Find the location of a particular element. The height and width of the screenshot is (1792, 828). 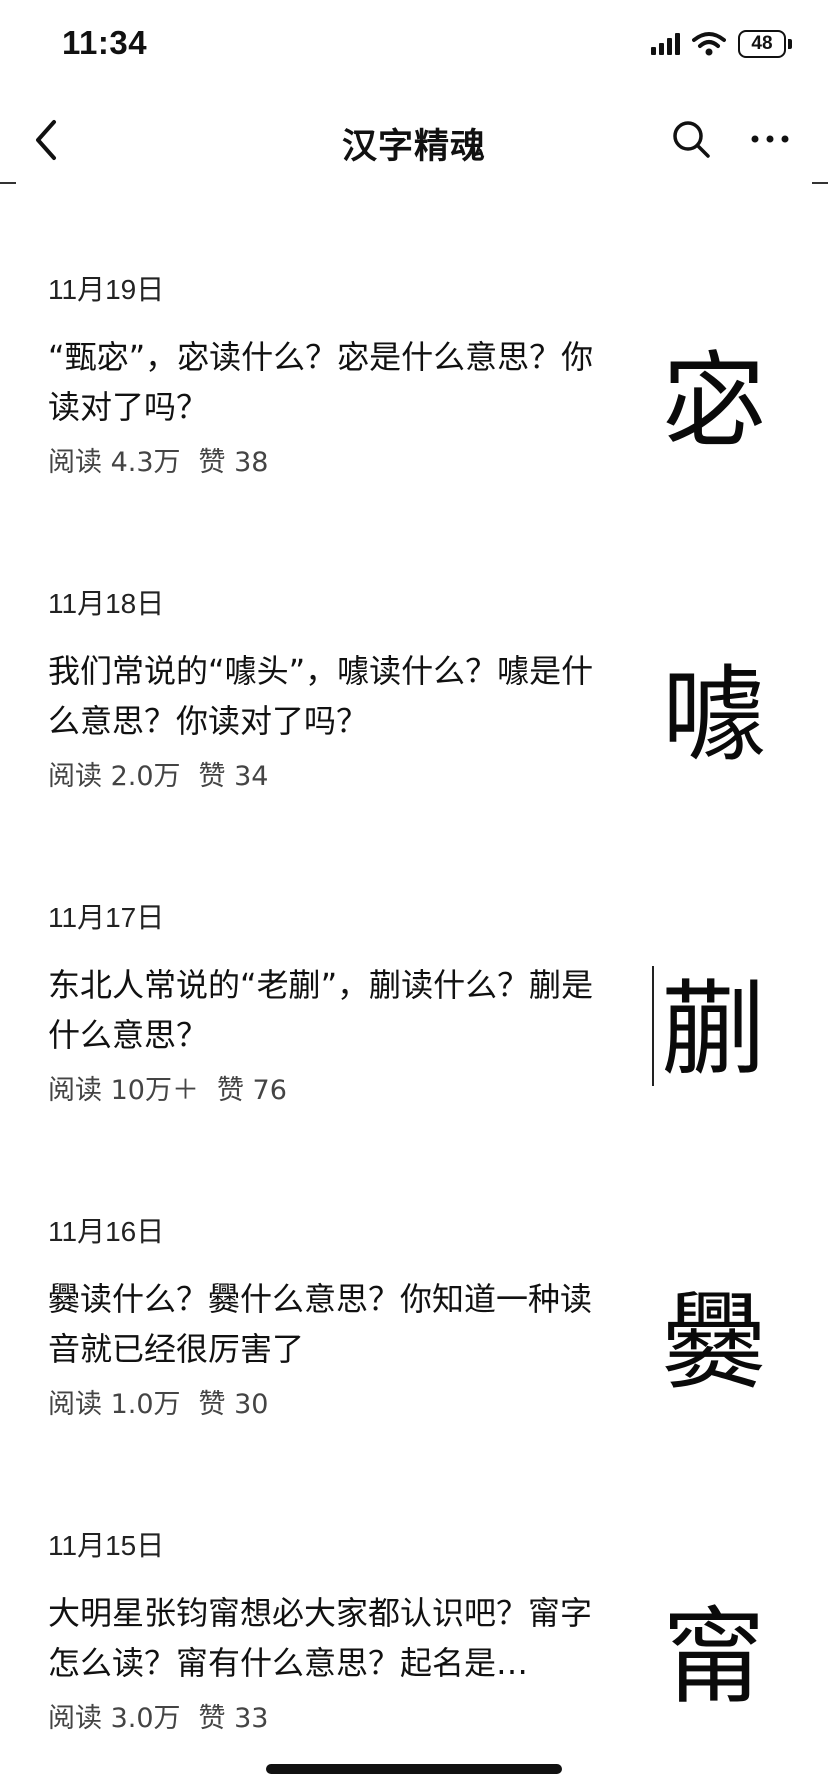

more-icon is located at coordinates (770, 139).